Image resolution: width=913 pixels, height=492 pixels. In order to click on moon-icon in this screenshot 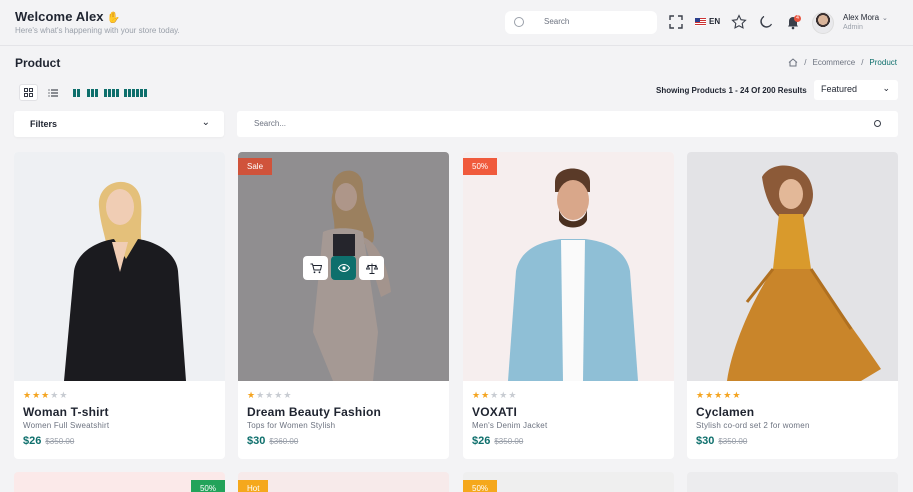, I will do `click(766, 22)`.